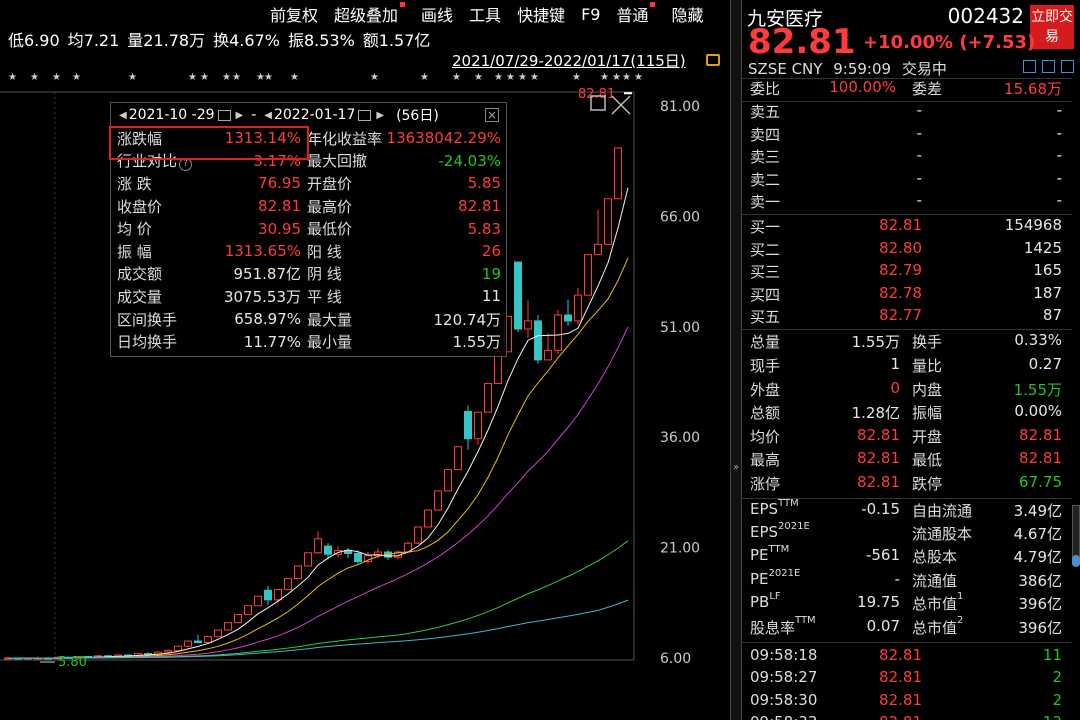  I want to click on toolbar-normal: 普通, so click(635, 14).